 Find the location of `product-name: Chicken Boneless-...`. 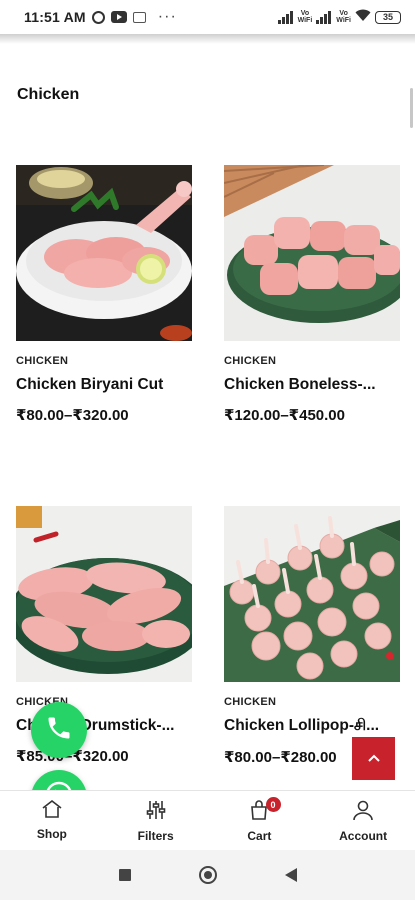

product-name: Chicken Boneless-... is located at coordinates (312, 385).